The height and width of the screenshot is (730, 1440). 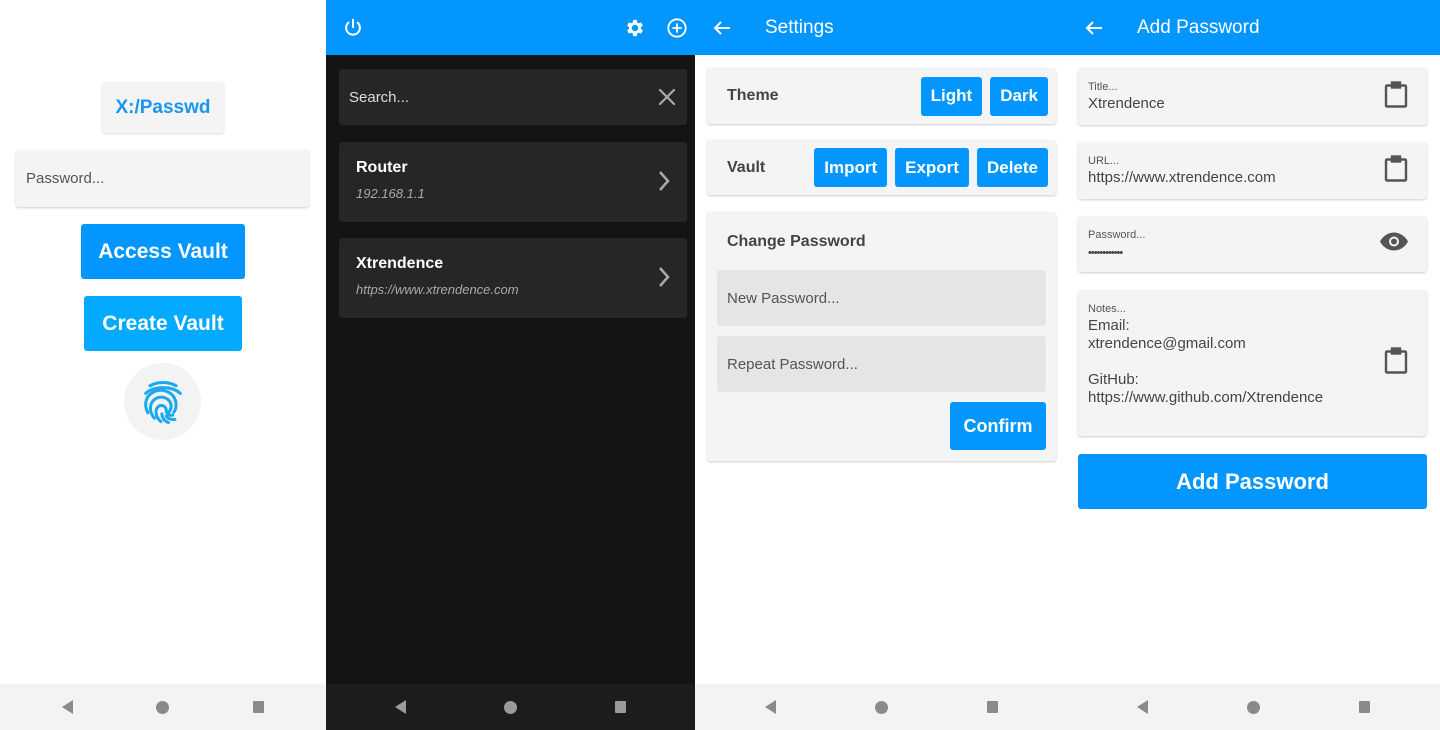 I want to click on new-password-input, so click(x=881, y=298).